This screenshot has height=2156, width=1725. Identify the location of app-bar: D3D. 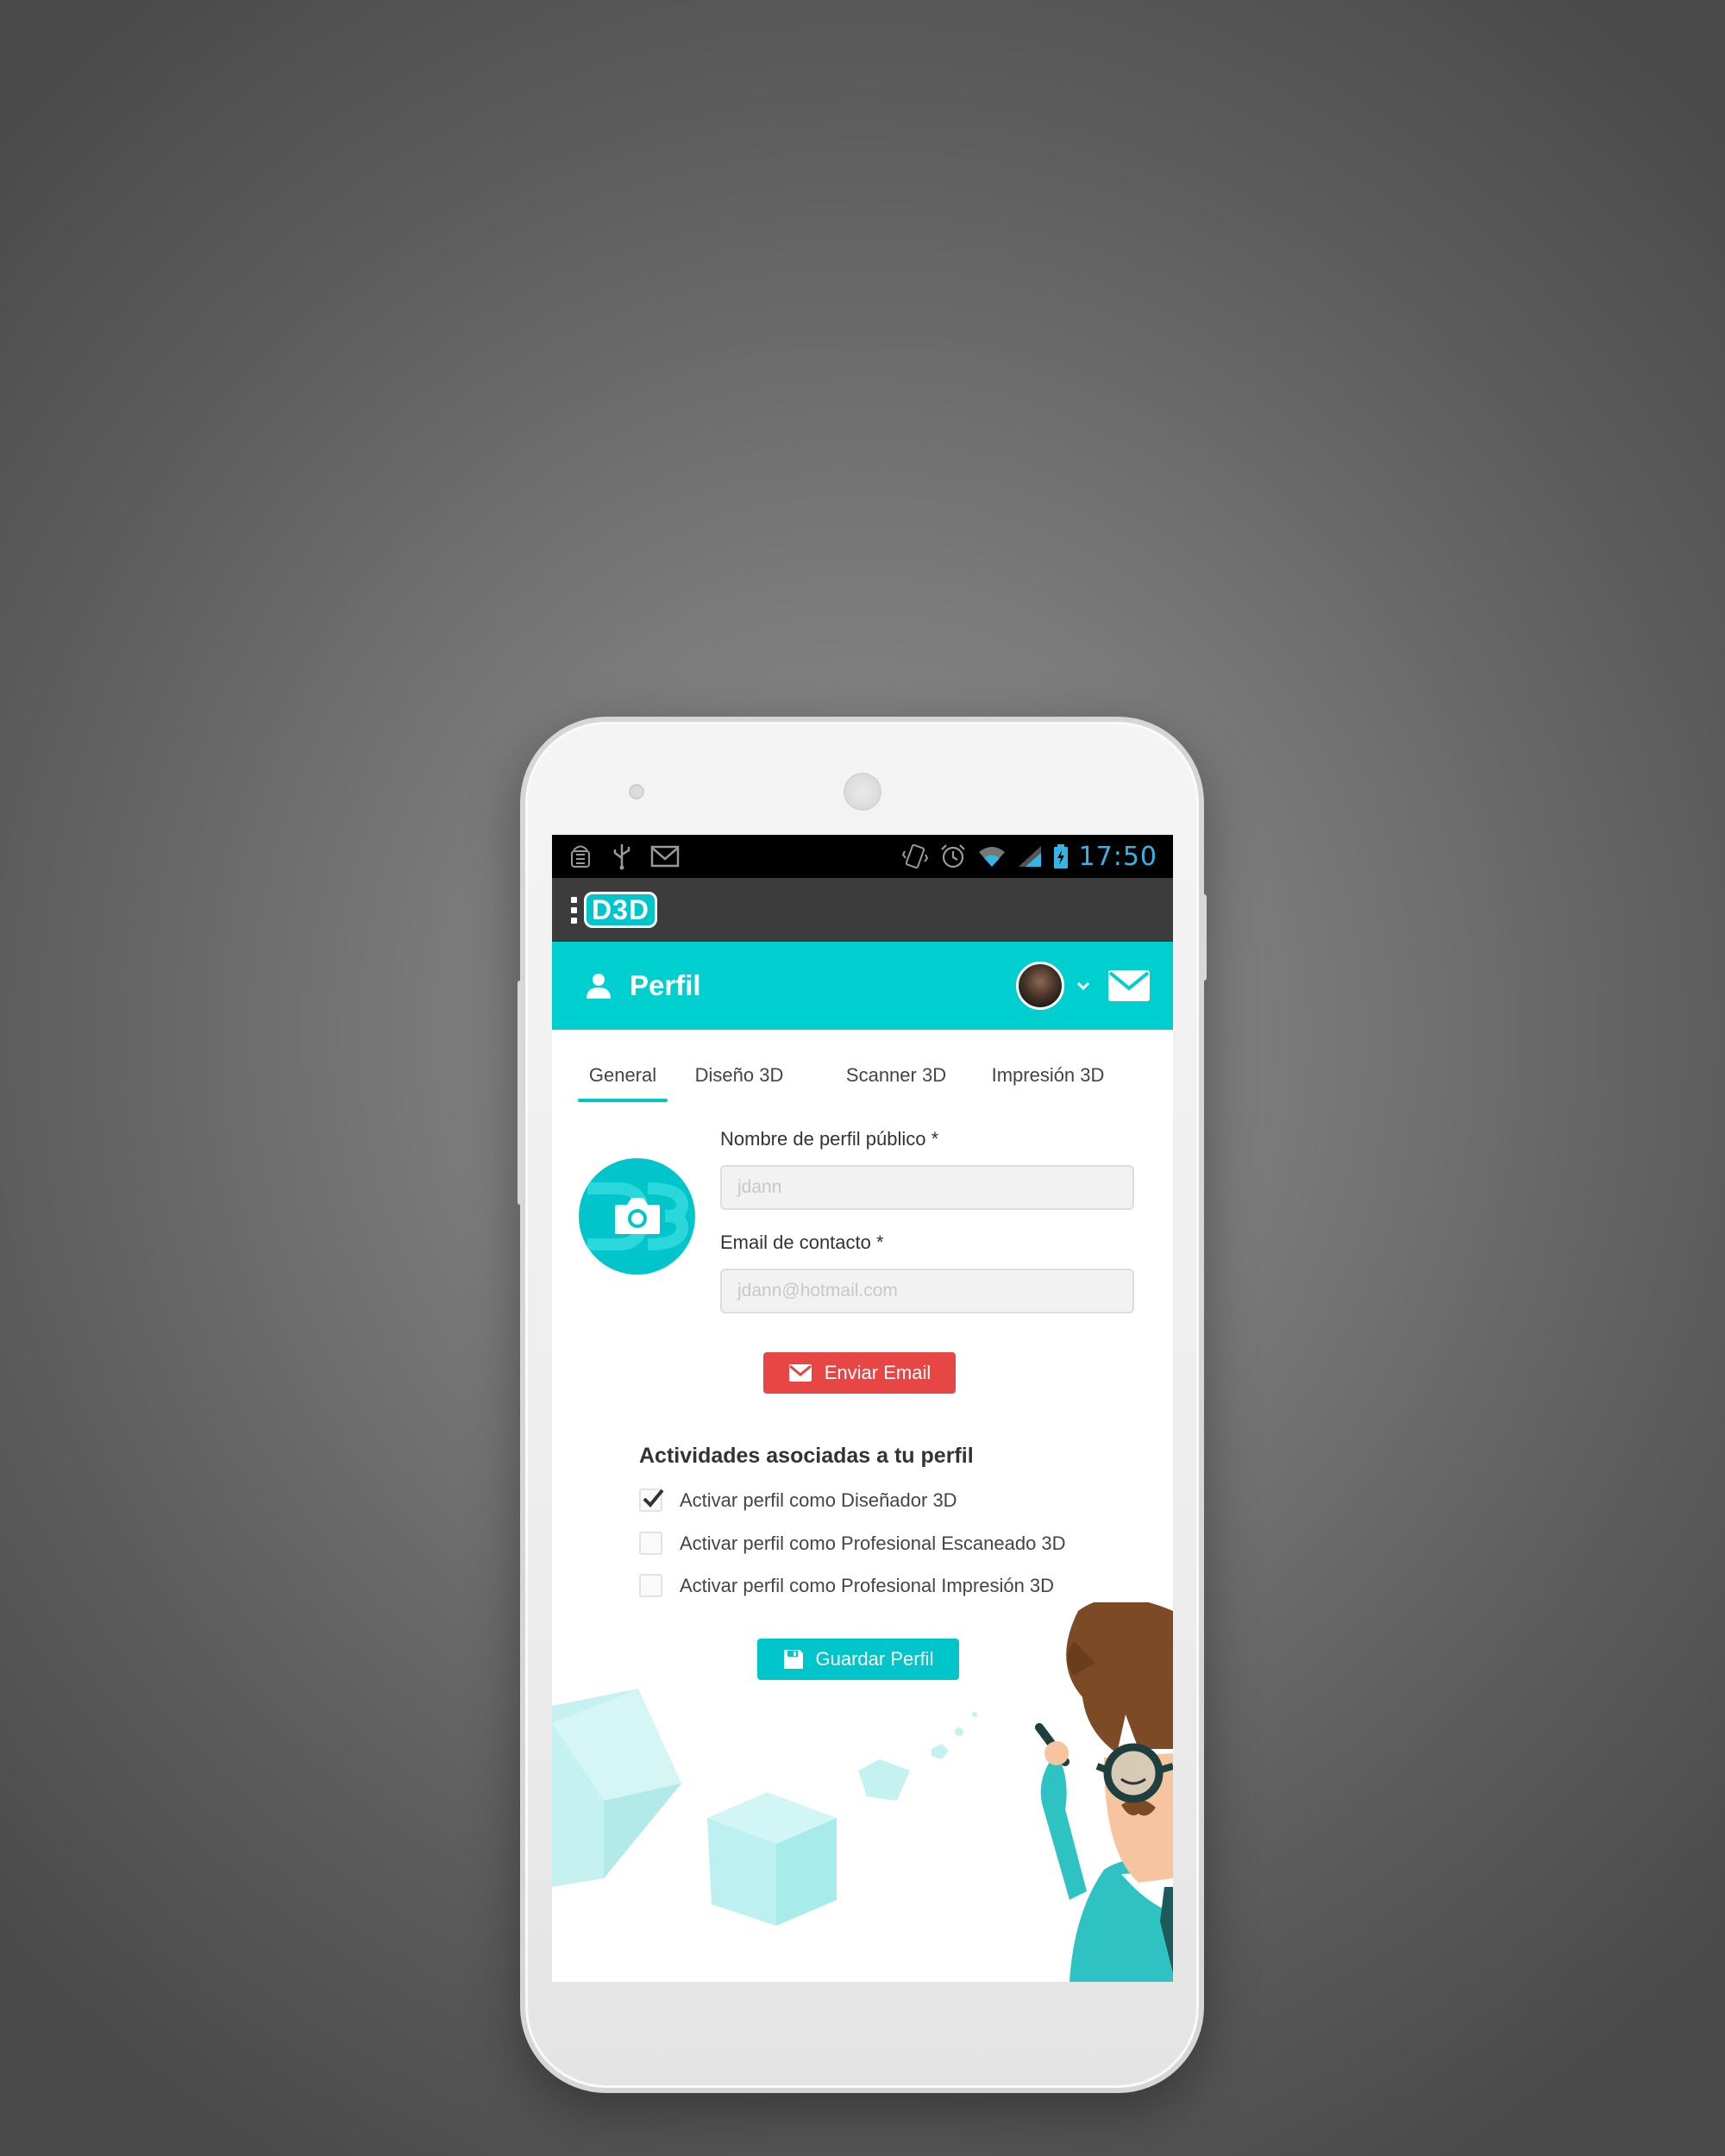
(862, 910).